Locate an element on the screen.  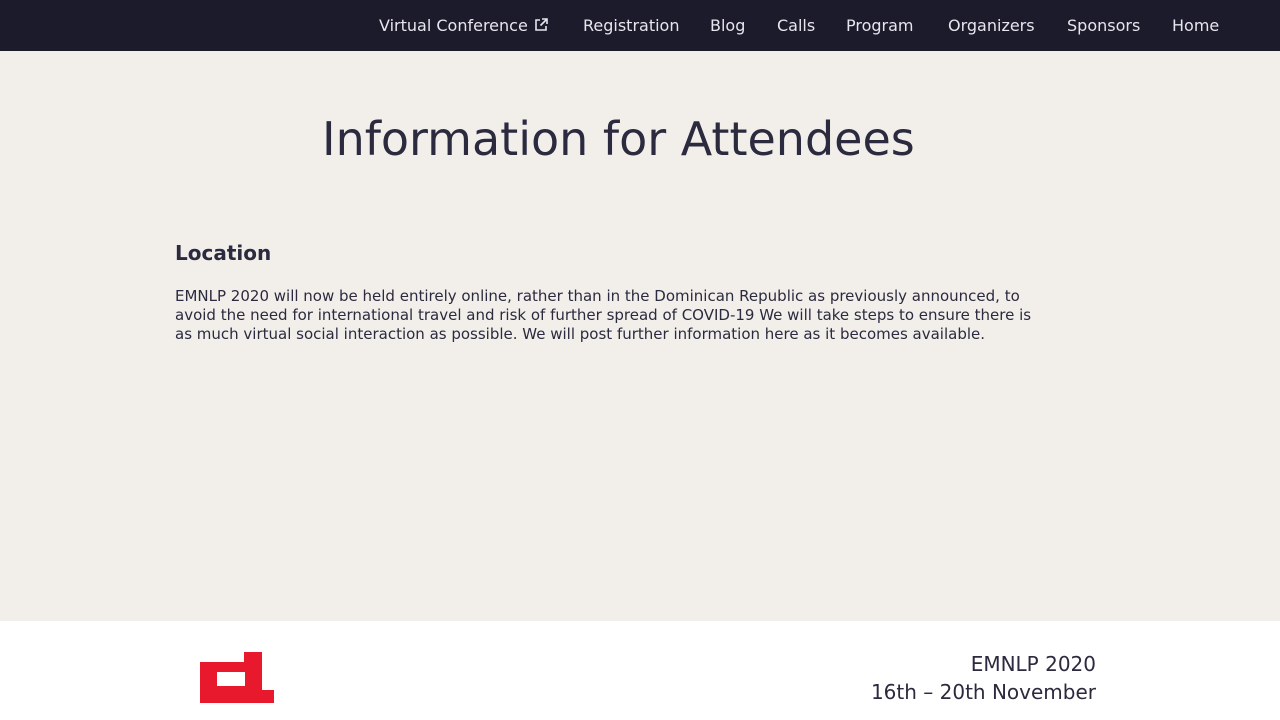
nav-program-link: Program is located at coordinates (880, 25).